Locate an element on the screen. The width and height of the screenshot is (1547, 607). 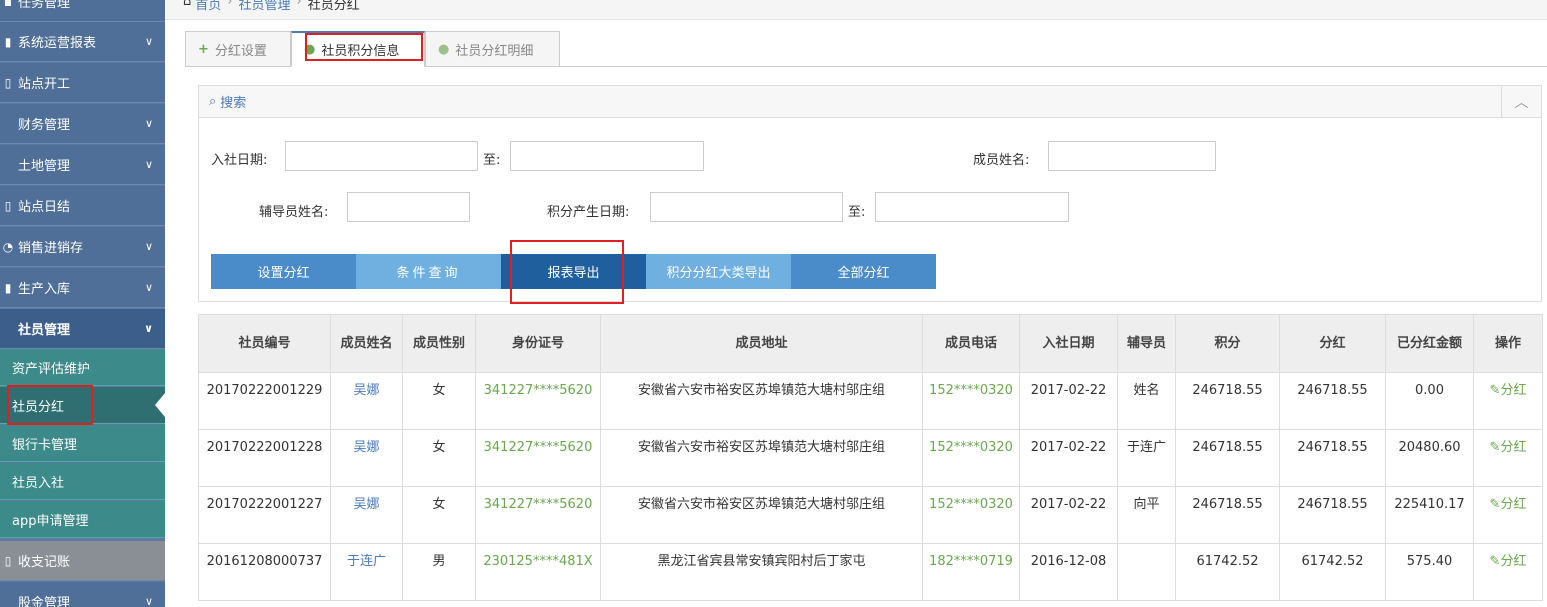
breadcrumb: ⌂ 首页 › 社员管理 › 社员分红 is located at coordinates (856, 10).